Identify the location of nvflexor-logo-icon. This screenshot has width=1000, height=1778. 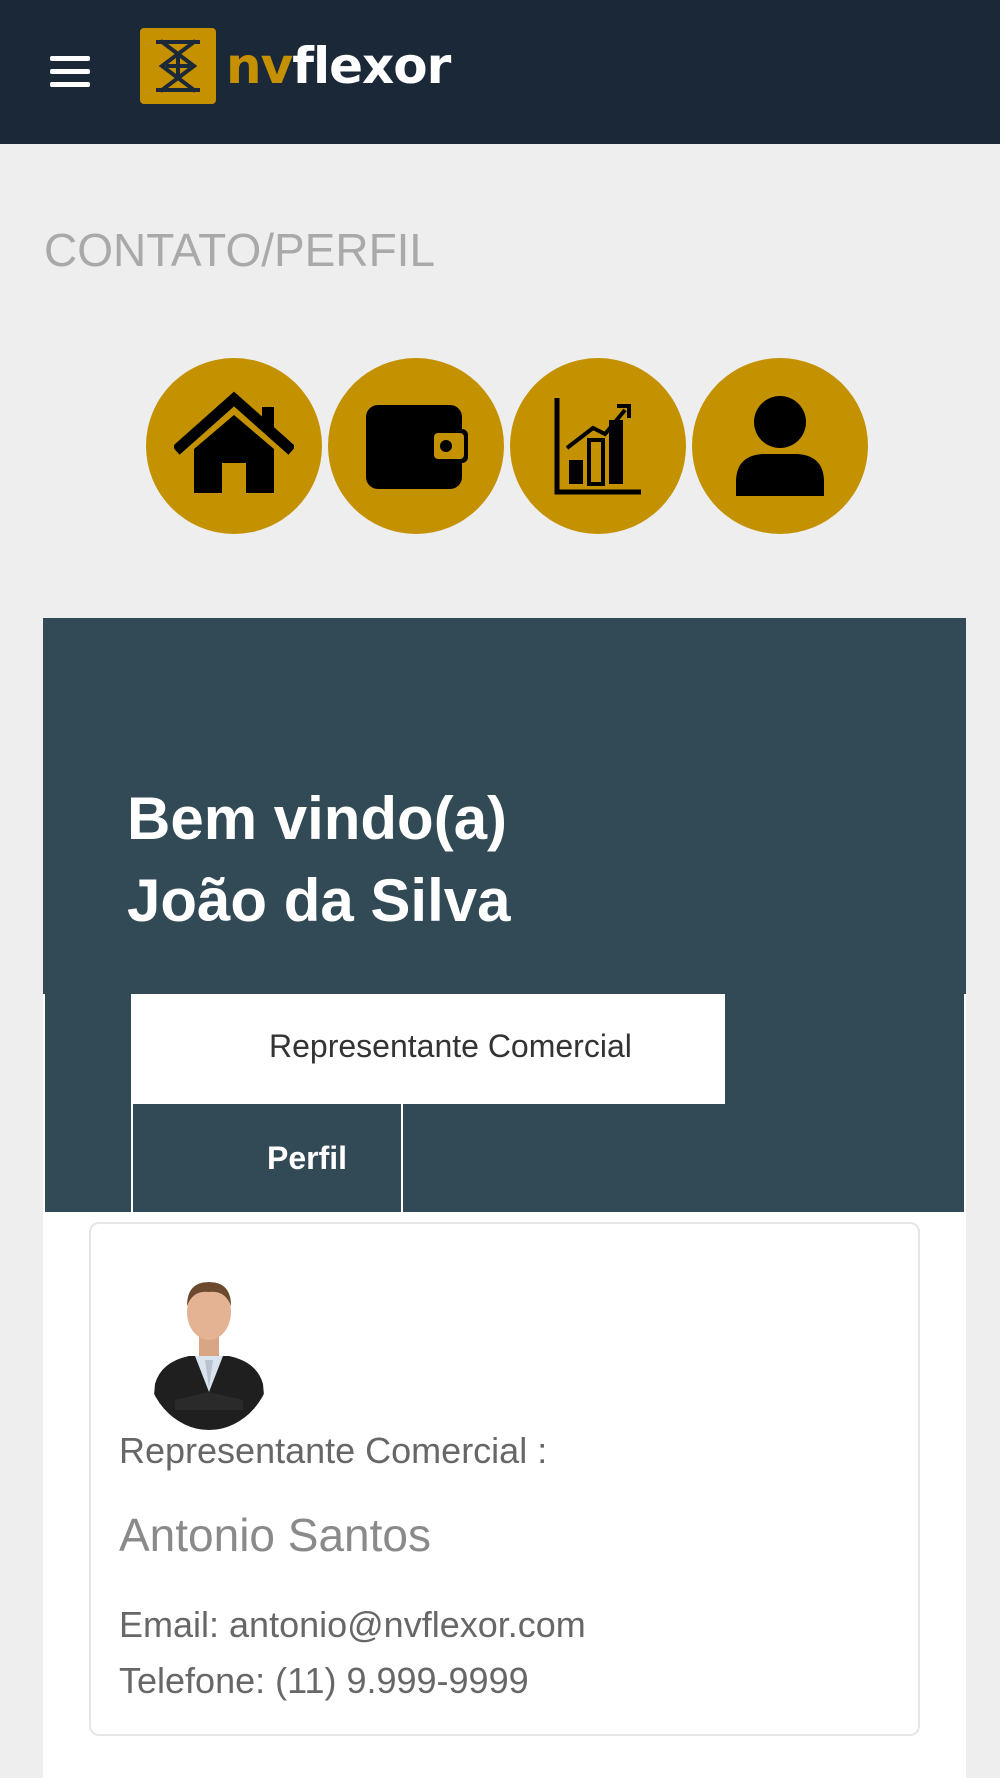
(178, 66).